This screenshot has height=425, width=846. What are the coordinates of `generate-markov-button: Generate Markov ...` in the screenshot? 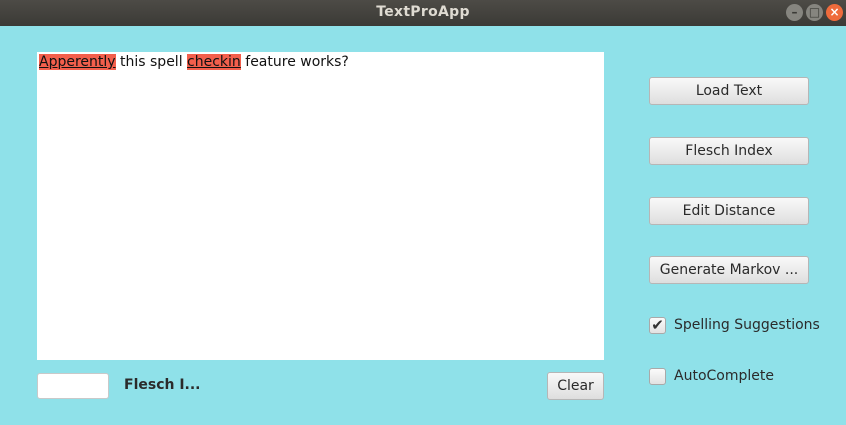 It's located at (729, 270).